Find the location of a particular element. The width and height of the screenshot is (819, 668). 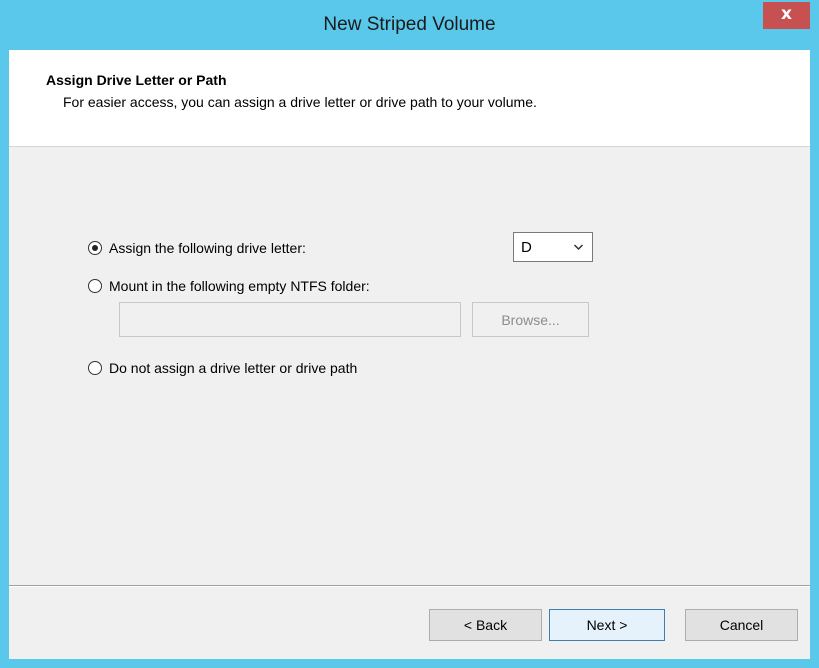

cancel-button: Cancel is located at coordinates (741, 625).